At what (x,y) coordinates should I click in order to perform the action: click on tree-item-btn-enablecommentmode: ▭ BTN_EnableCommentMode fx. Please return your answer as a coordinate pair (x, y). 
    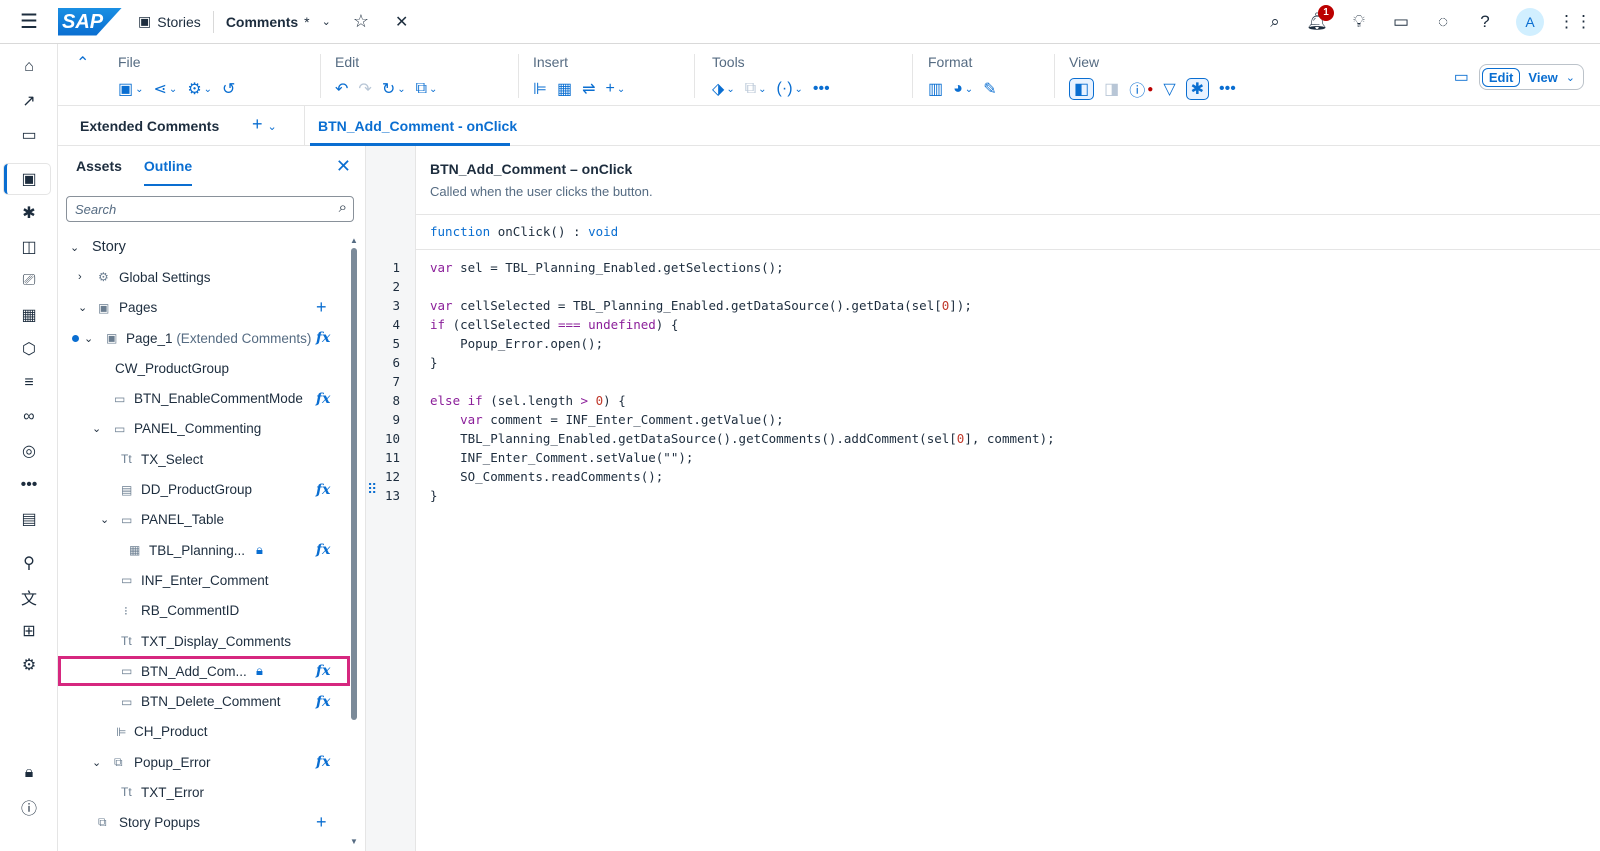
    Looking at the image, I should click on (204, 398).